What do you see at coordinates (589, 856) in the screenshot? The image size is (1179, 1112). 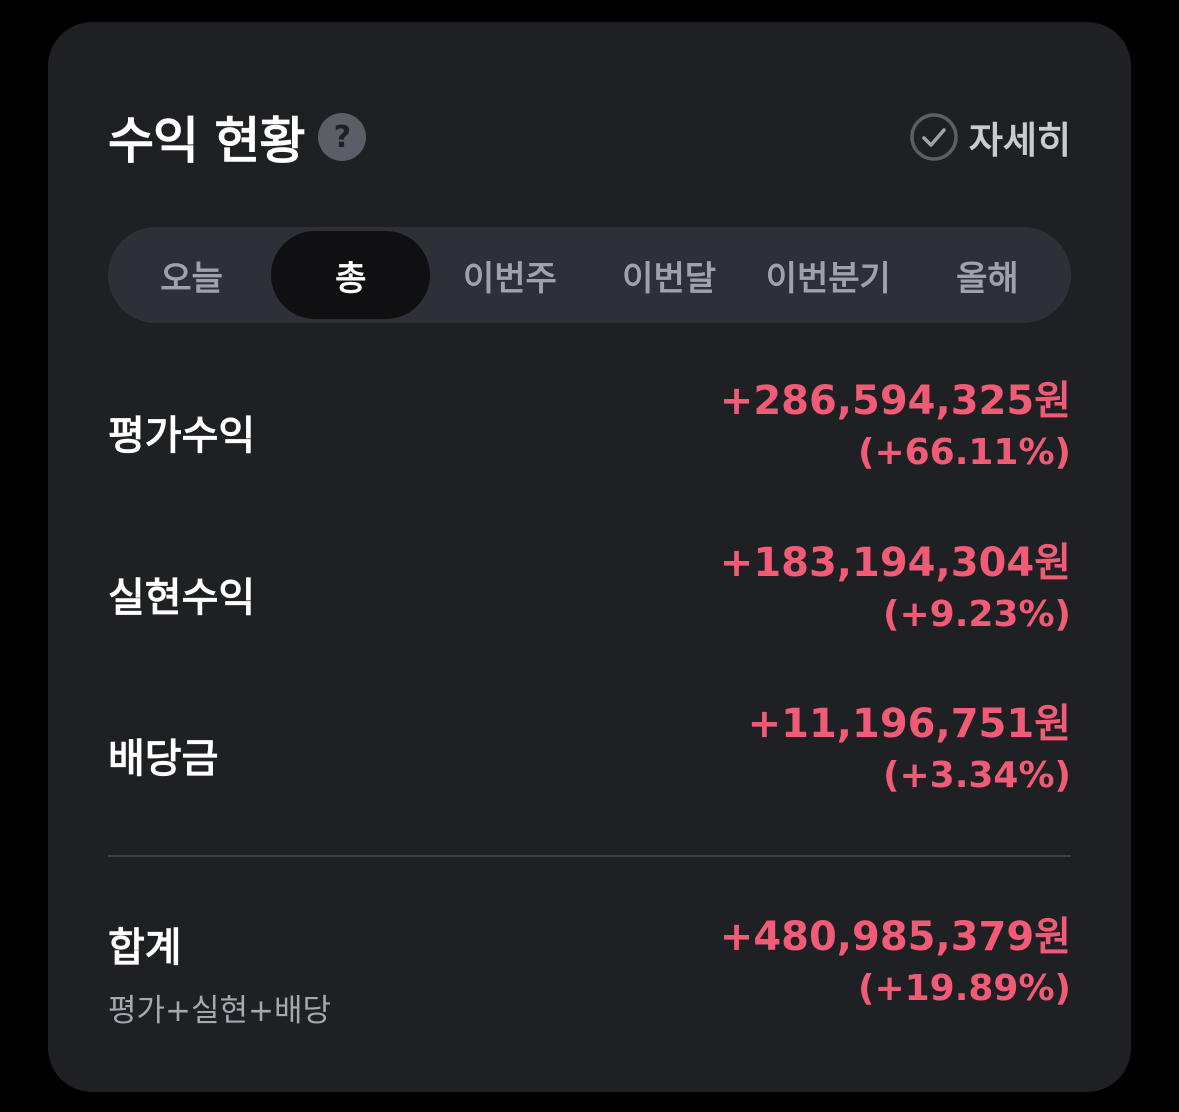 I see `divider` at bounding box center [589, 856].